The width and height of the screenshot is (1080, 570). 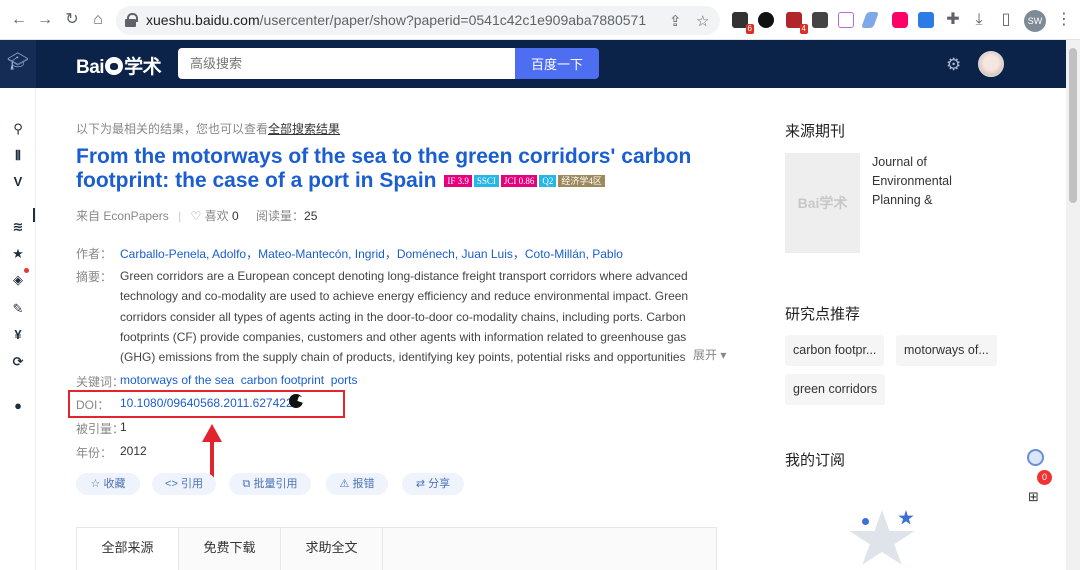 What do you see at coordinates (72, 20) in the screenshot?
I see `reload-icon: ↻` at bounding box center [72, 20].